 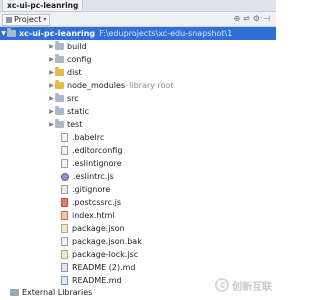 What do you see at coordinates (256, 19) in the screenshot?
I see `gear-icon: ⚙` at bounding box center [256, 19].